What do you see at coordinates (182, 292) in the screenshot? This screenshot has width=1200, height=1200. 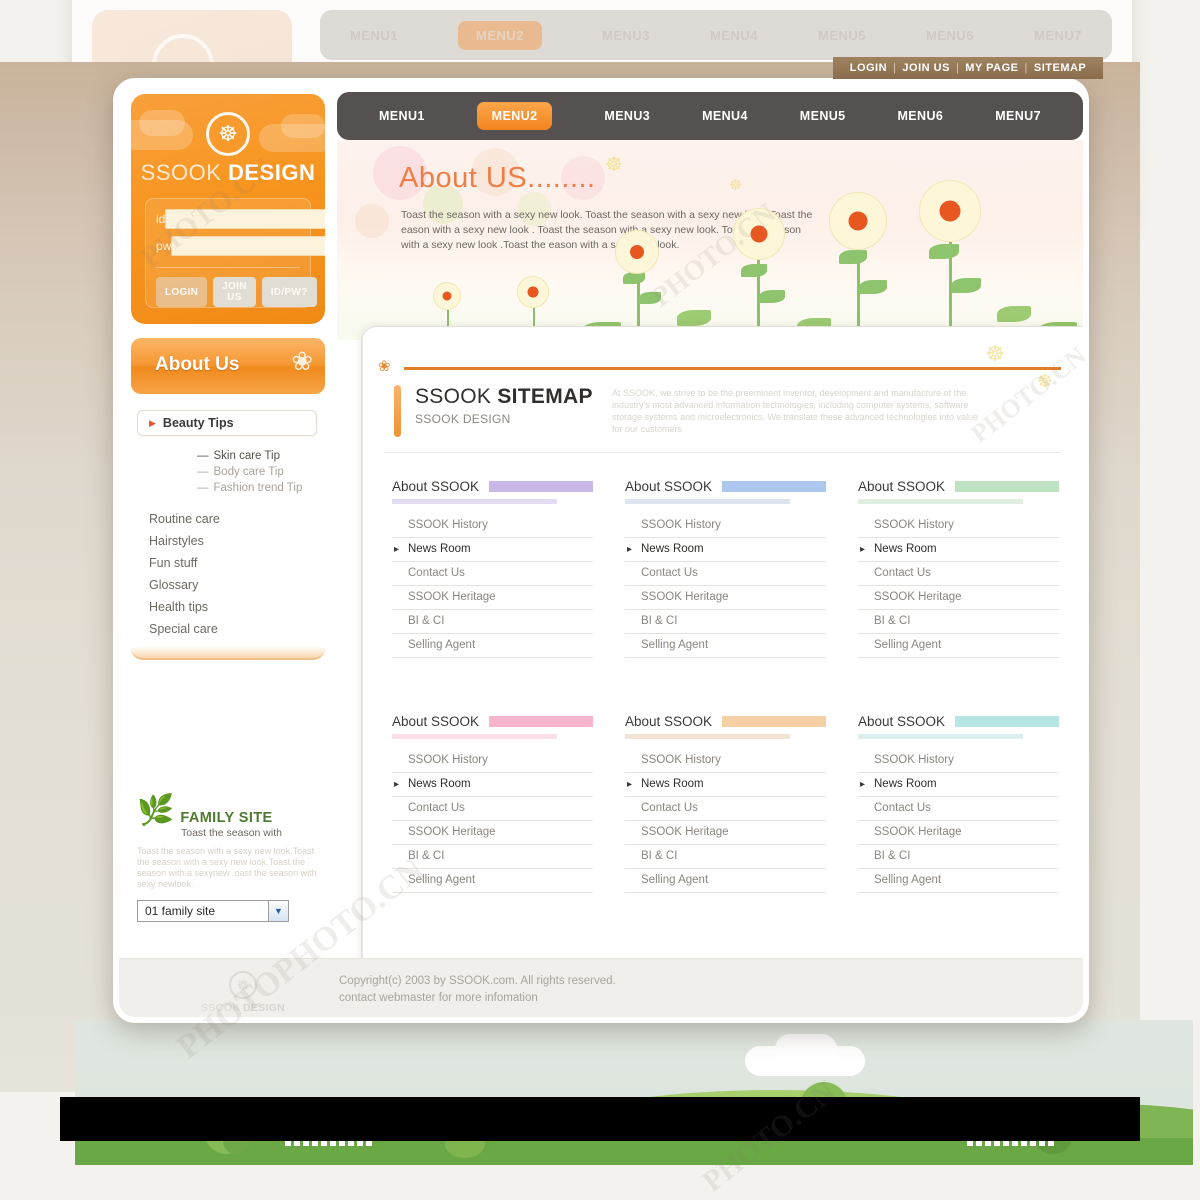 I see `login-button: LOGIN` at bounding box center [182, 292].